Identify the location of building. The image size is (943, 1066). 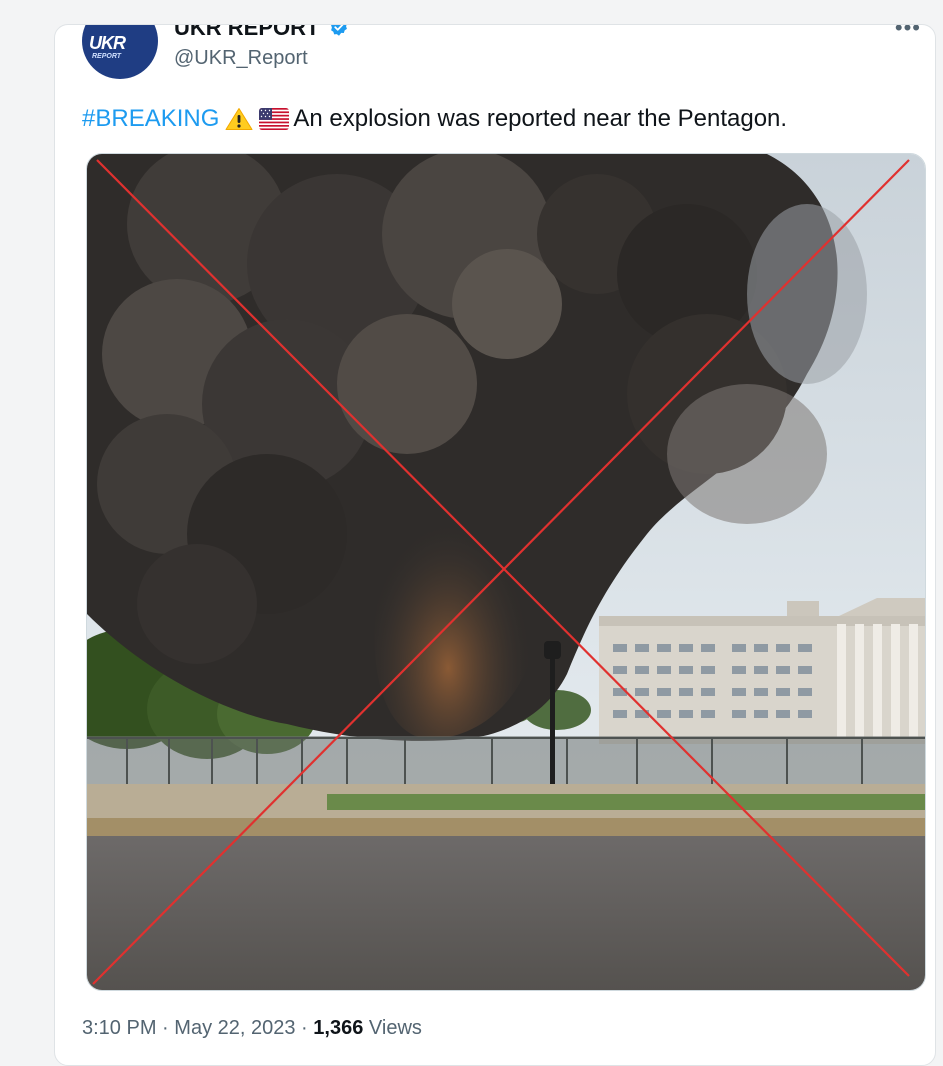
(762, 671).